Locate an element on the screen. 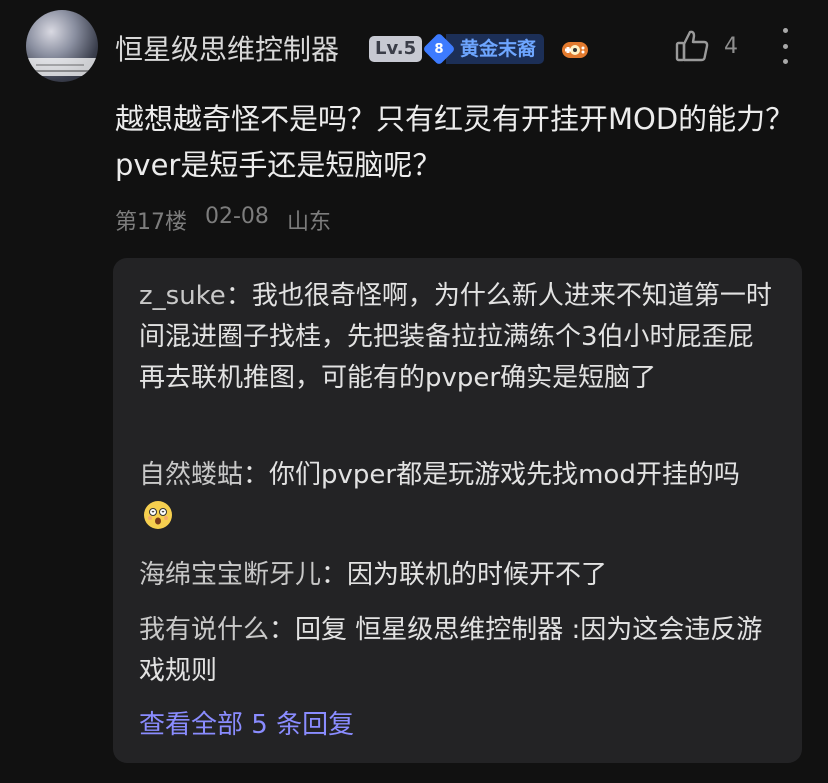  more-vertical-icon is located at coordinates (785, 30).